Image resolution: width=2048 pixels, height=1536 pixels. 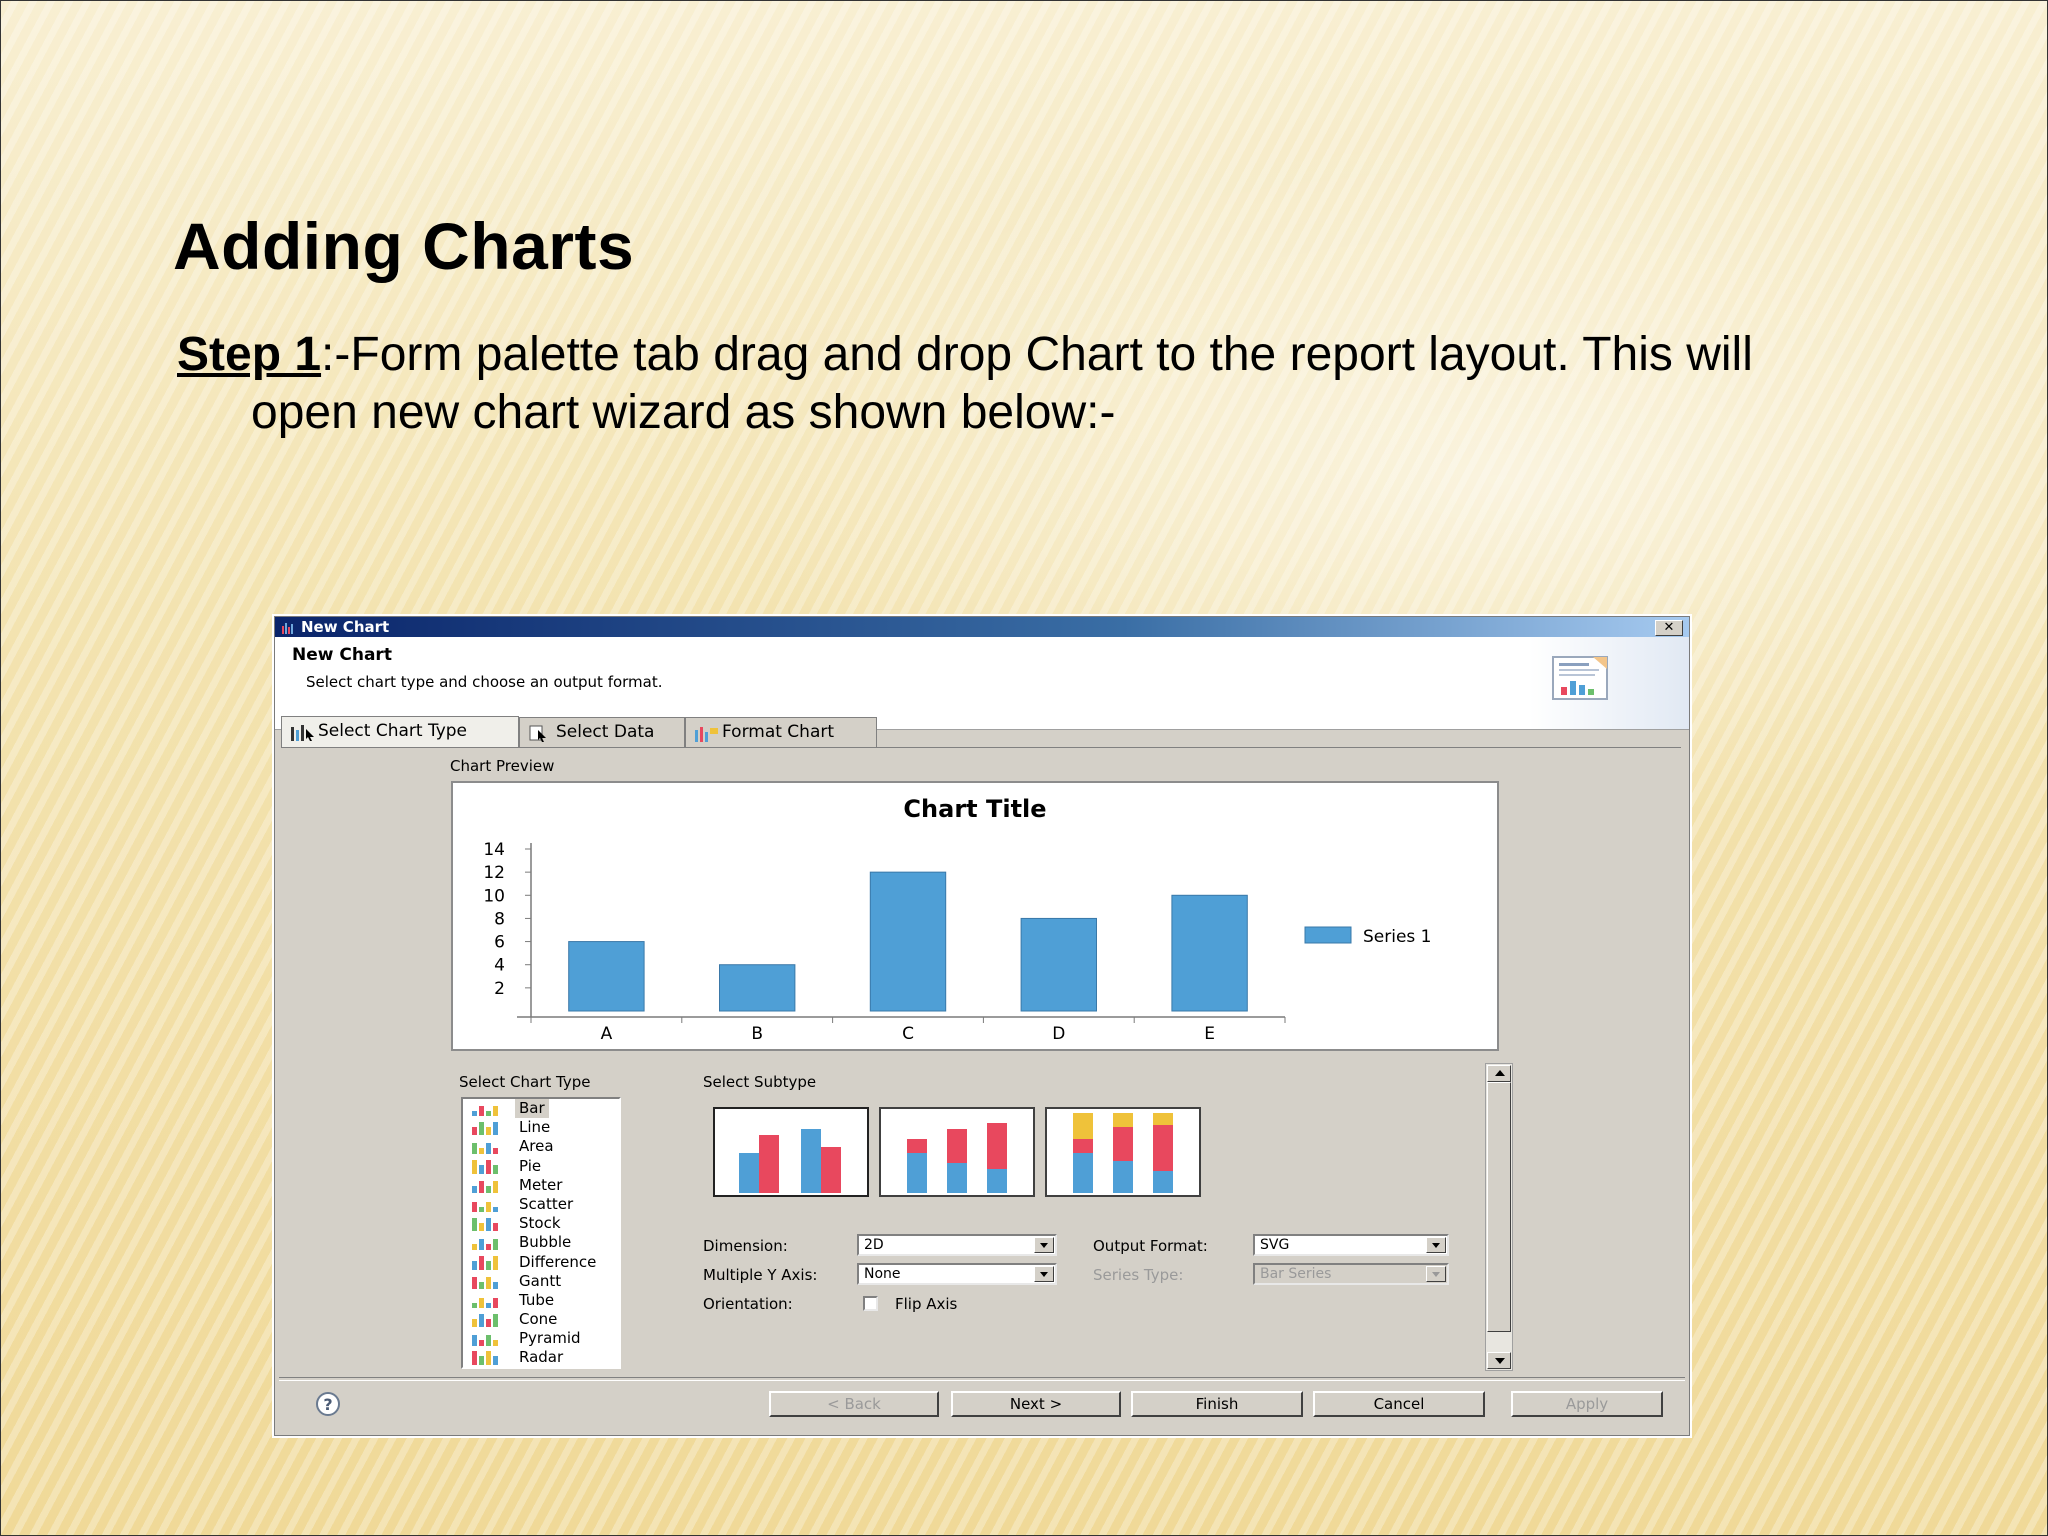 What do you see at coordinates (535, 1127) in the screenshot?
I see `chart-type-label: Line` at bounding box center [535, 1127].